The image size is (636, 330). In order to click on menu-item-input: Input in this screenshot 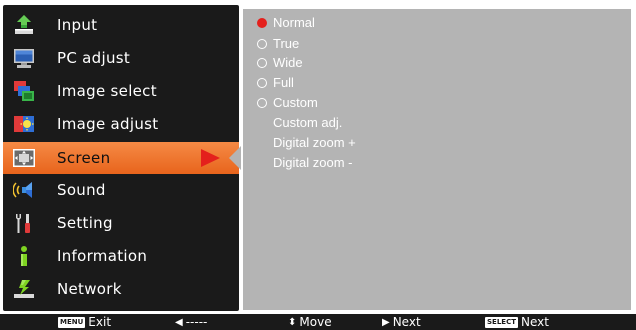, I will do `click(121, 25)`.